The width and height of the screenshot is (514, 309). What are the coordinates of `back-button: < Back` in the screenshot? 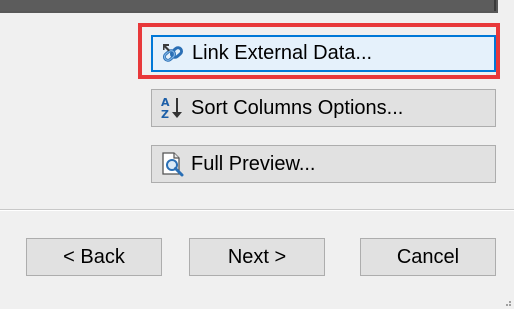 It's located at (94, 257).